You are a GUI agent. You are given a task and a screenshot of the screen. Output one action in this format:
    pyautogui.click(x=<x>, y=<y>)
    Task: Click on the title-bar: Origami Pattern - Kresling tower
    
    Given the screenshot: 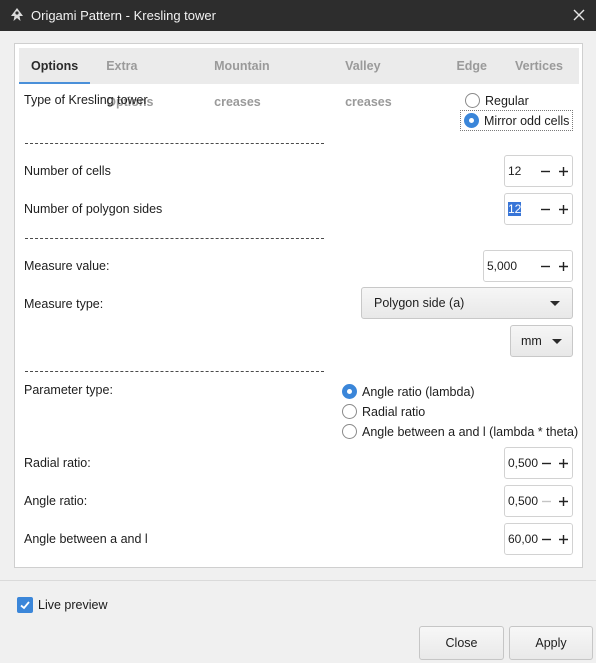 What is the action you would take?
    pyautogui.click(x=298, y=15)
    